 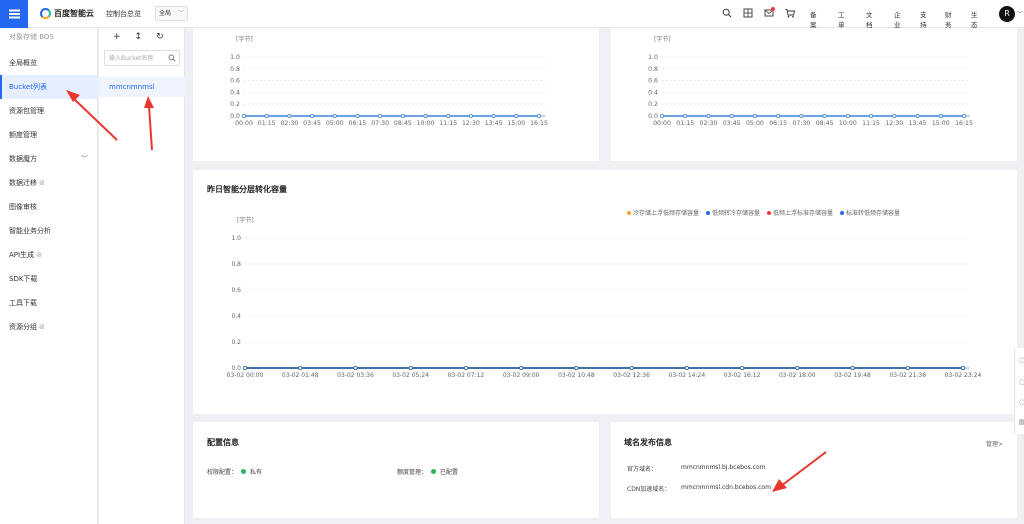 I want to click on top-link-enterprise: 企业, so click(x=897, y=19).